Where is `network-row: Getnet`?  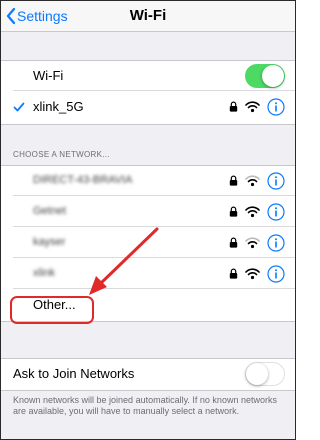 network-row: Getnet is located at coordinates (148, 212).